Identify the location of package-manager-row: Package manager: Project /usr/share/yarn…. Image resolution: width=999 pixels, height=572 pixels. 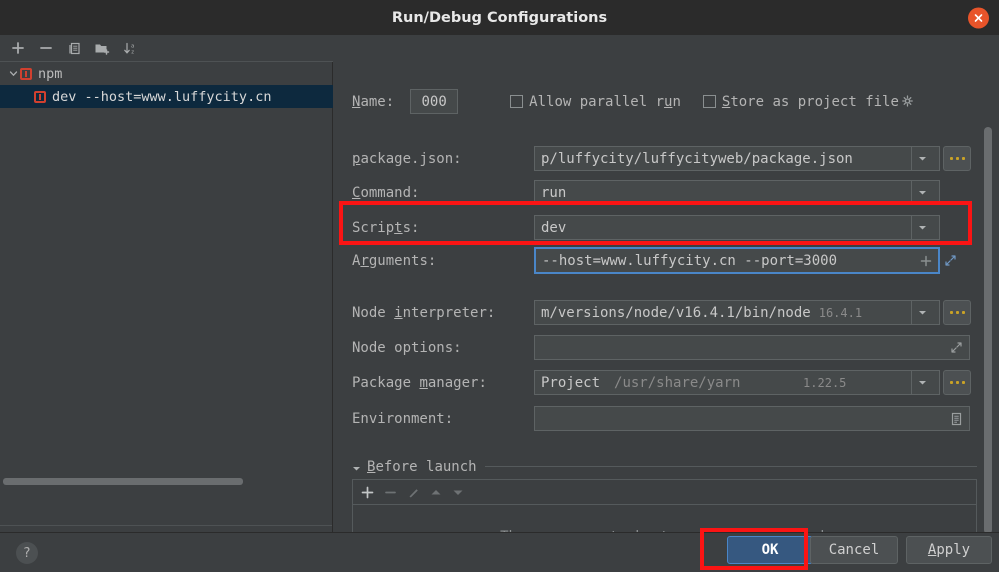
(661, 382).